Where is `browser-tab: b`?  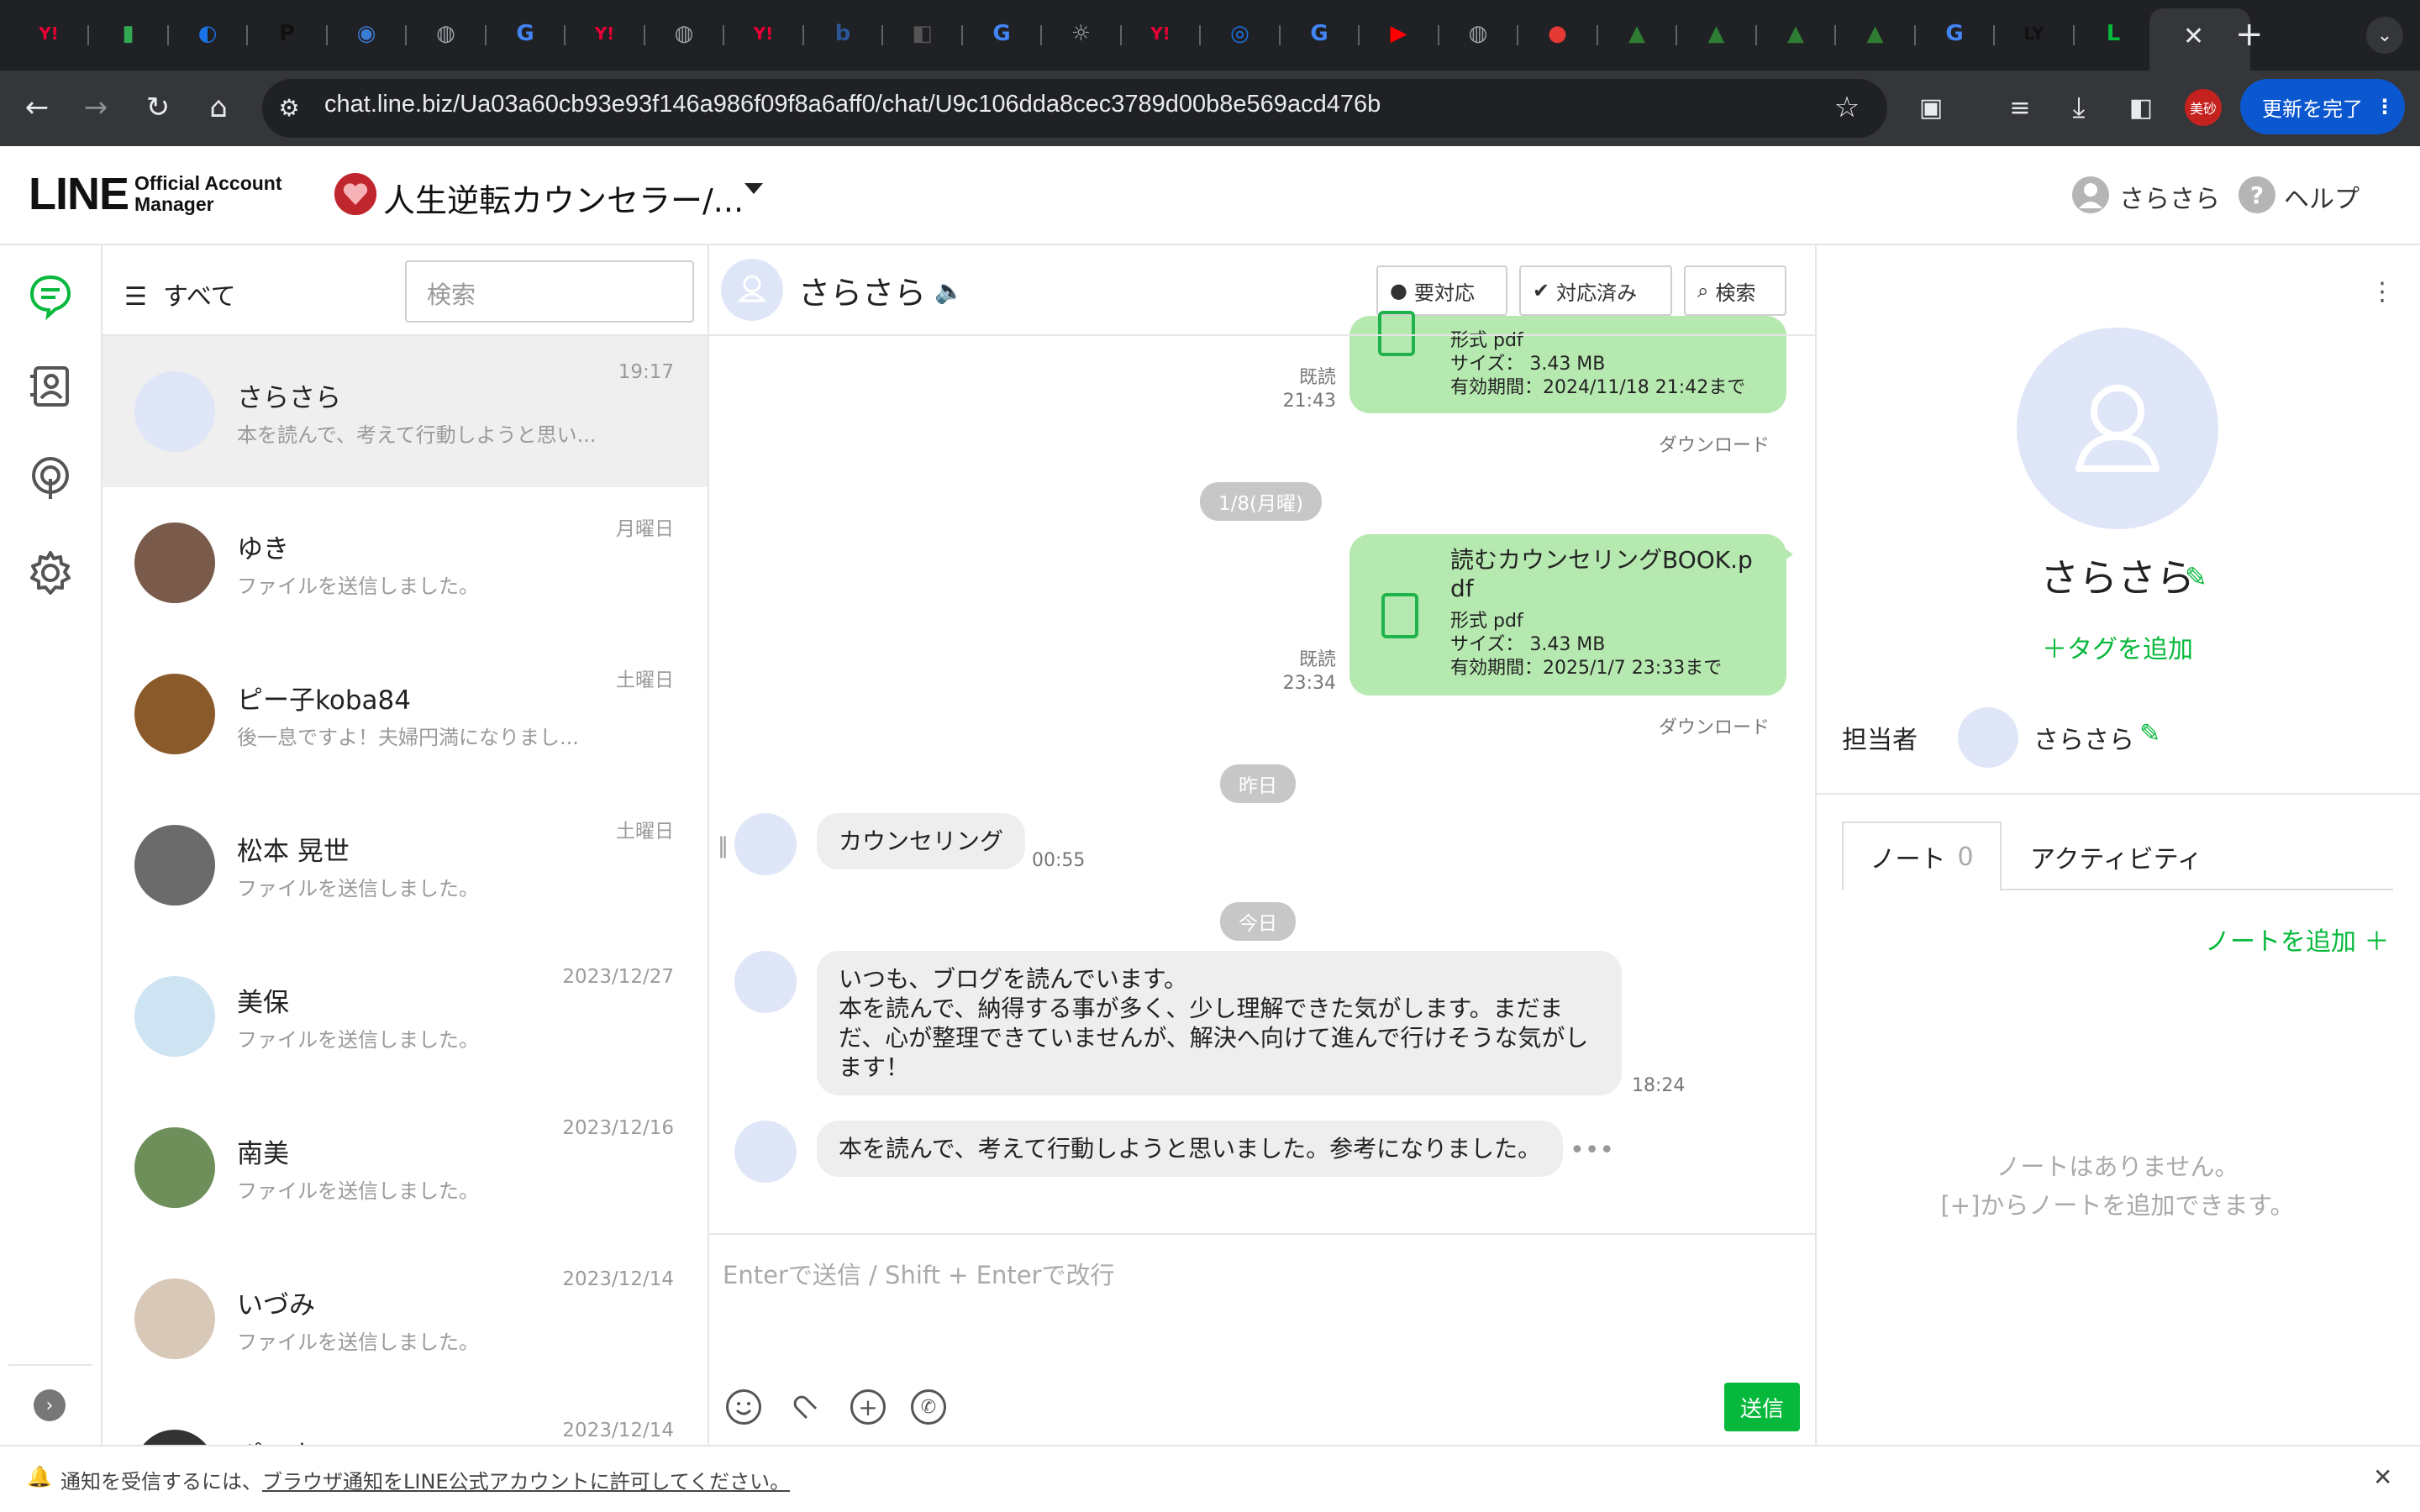 browser-tab: b is located at coordinates (842, 33).